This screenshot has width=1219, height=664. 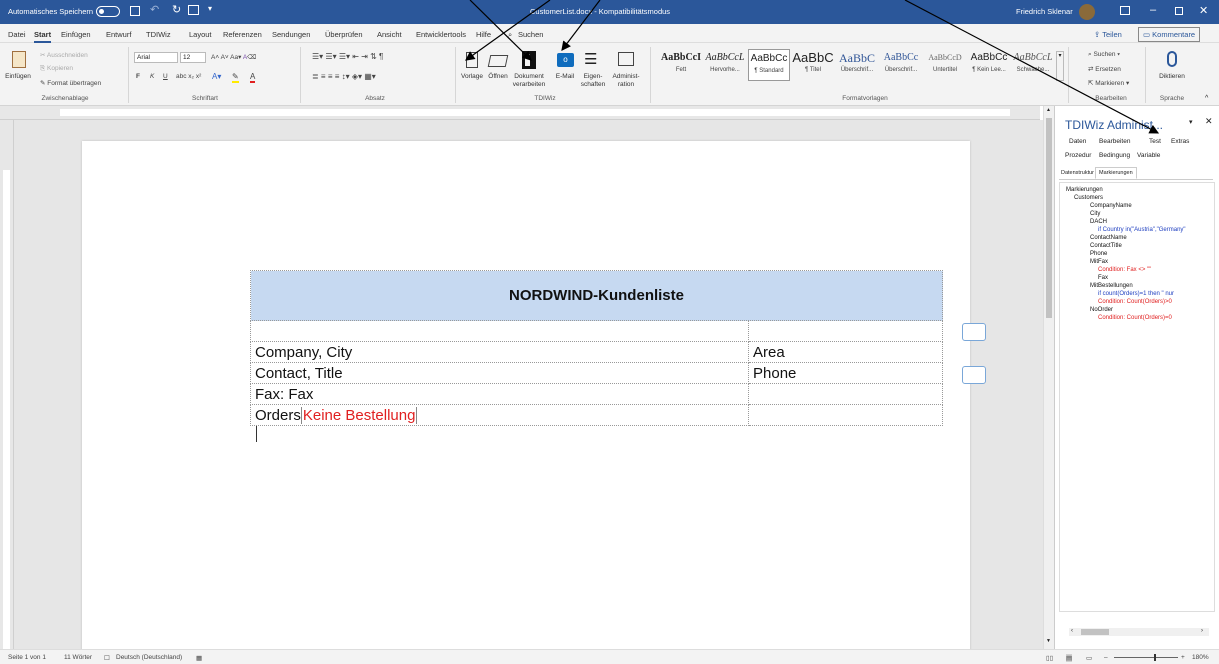 What do you see at coordinates (1108, 83) in the screenshot?
I see `select-button: ⇱ Markieren ▾` at bounding box center [1108, 83].